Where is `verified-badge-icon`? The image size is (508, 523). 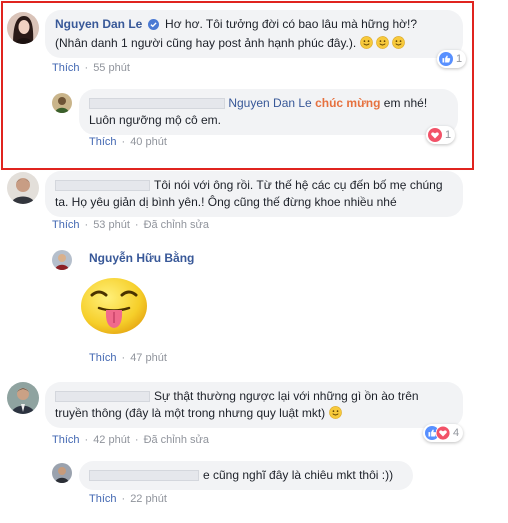 verified-badge-icon is located at coordinates (153, 26).